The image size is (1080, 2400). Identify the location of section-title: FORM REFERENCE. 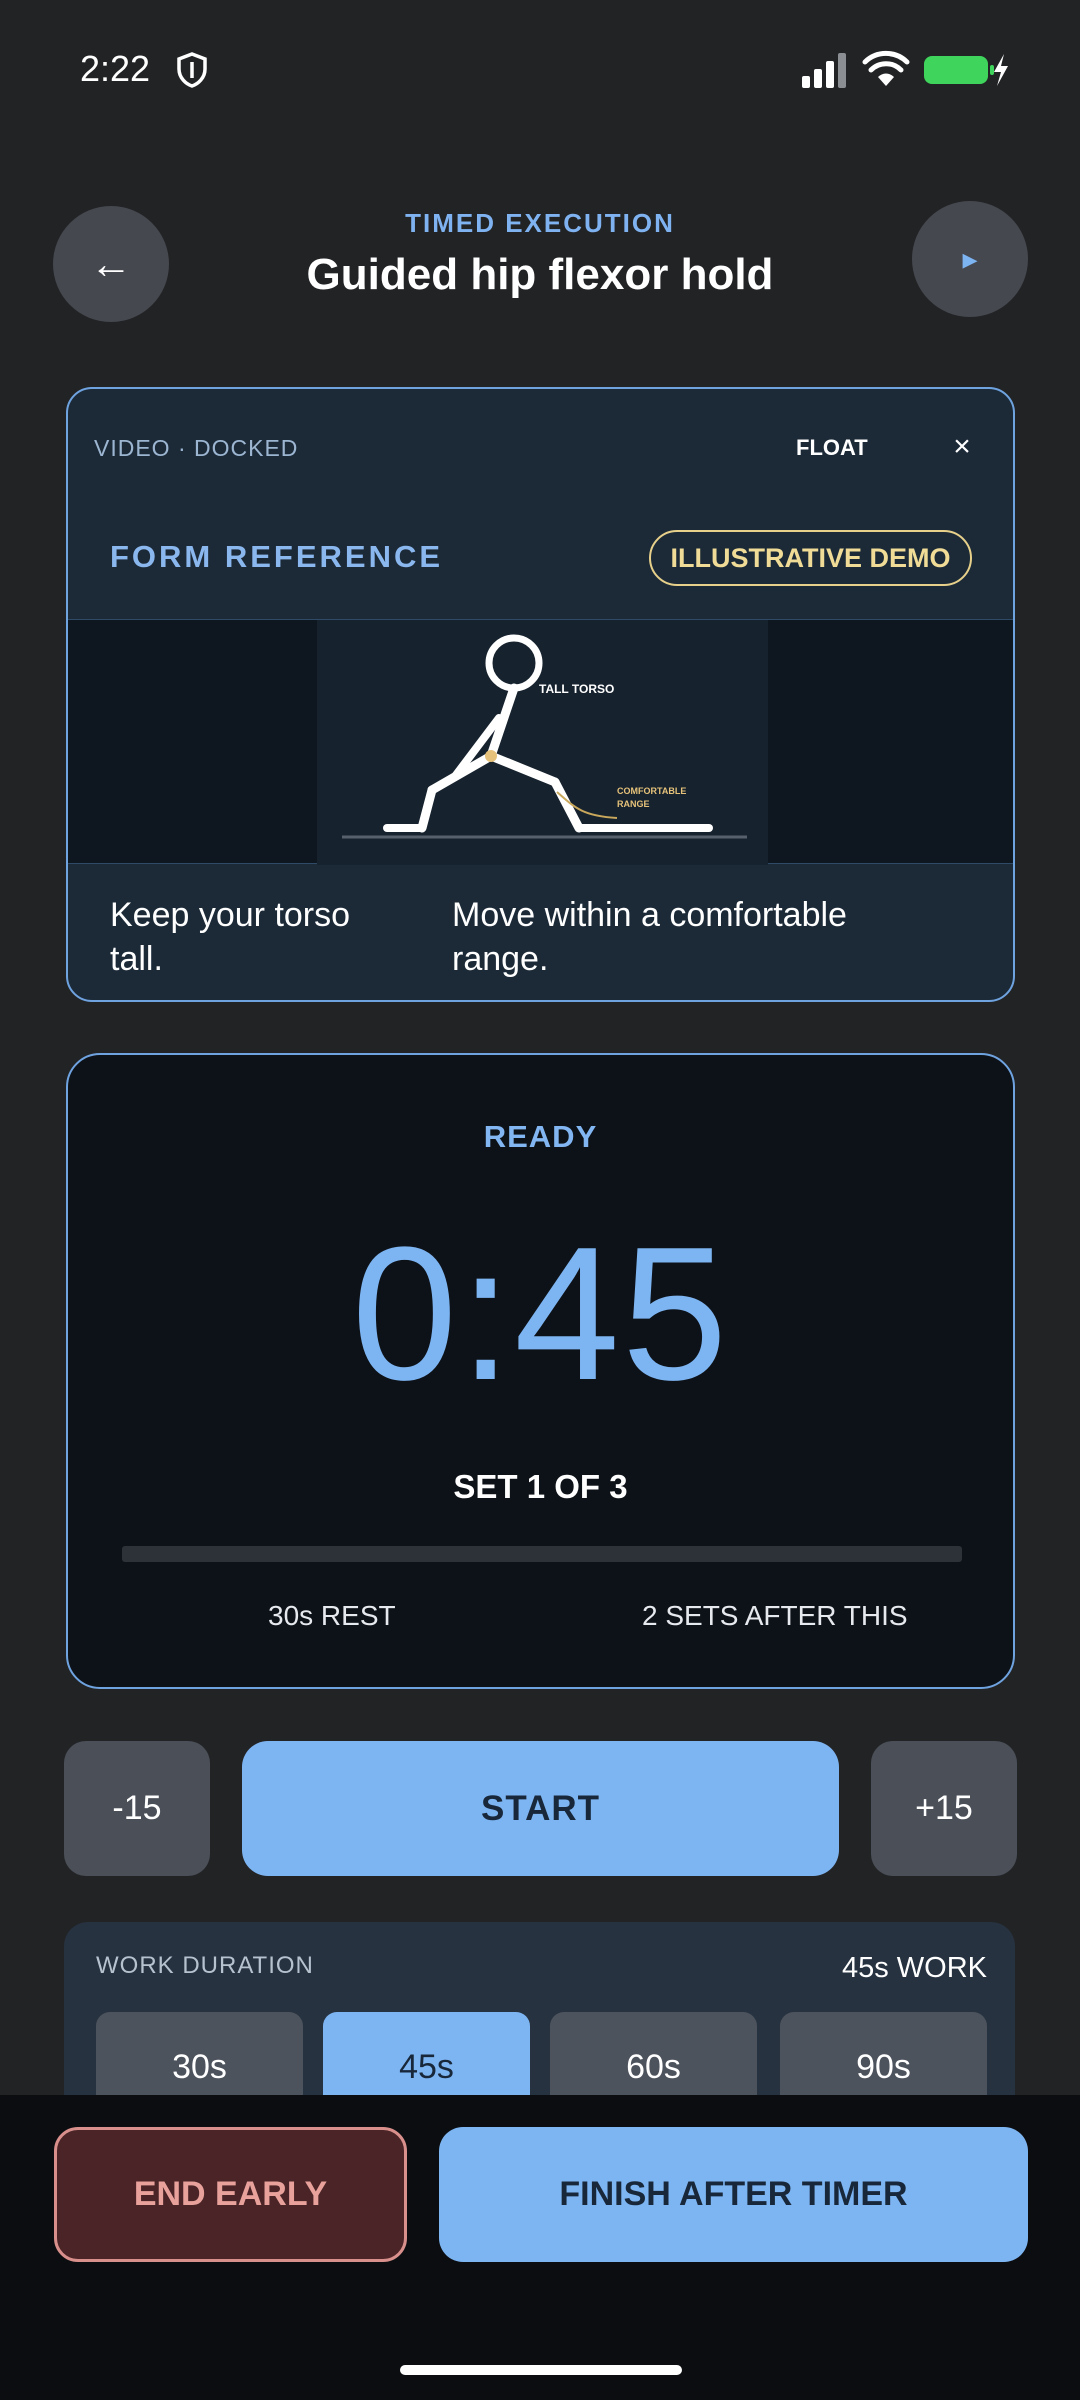
(277, 556).